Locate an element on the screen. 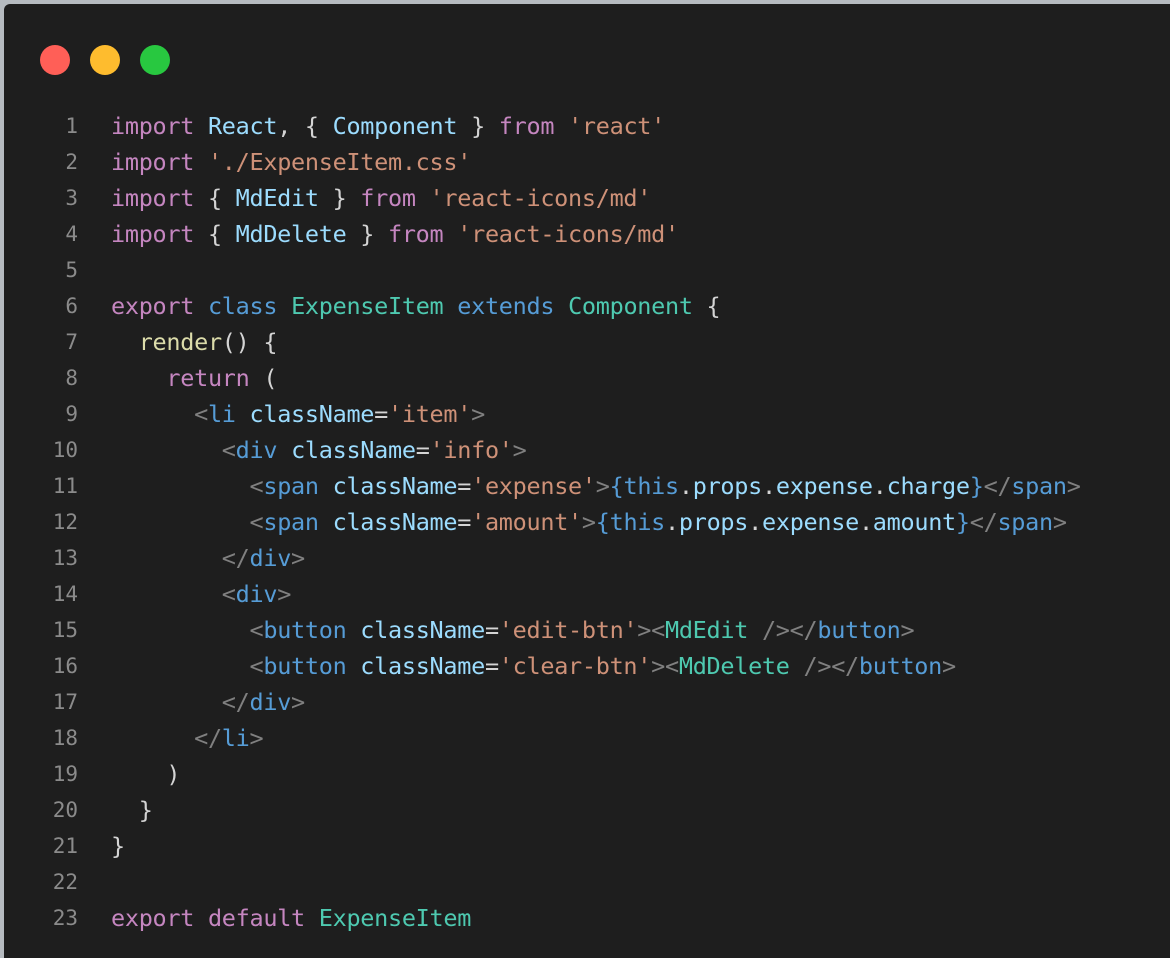 The height and width of the screenshot is (958, 1170). code-token: MdEdit is located at coordinates (277, 198).